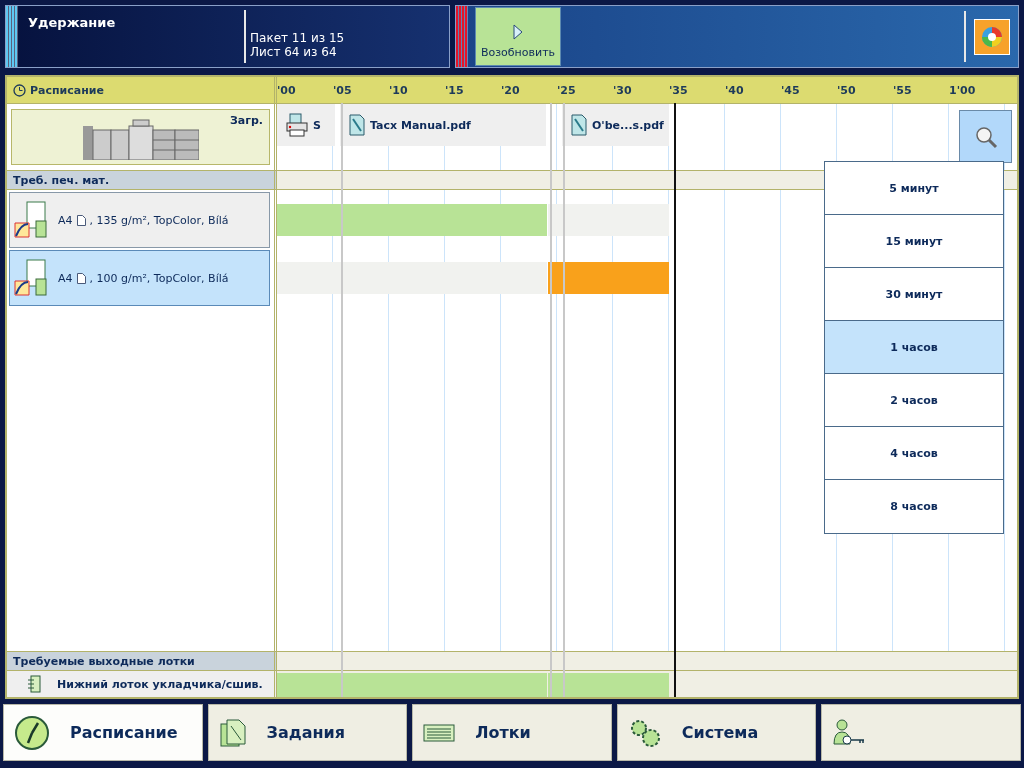  I want to click on media-details: , 100 g/m², TopColor, Bílá, so click(159, 278).